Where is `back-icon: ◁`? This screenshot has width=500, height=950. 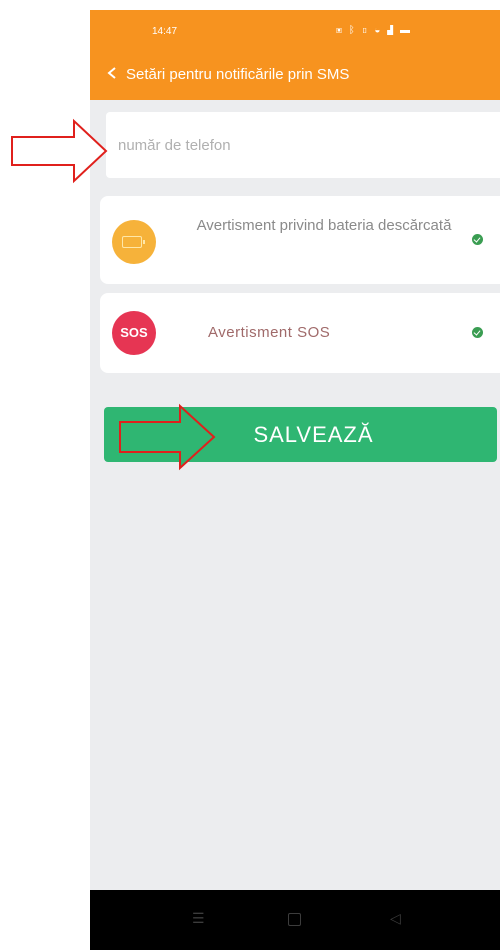 back-icon: ◁ is located at coordinates (395, 918).